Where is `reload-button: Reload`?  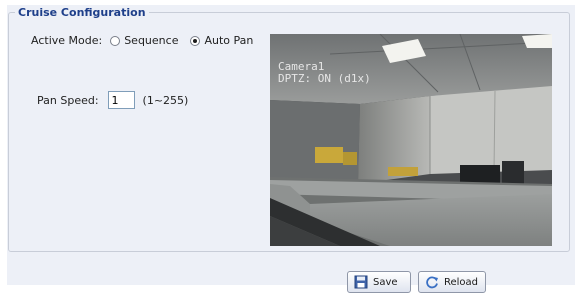 reload-button: Reload is located at coordinates (452, 282).